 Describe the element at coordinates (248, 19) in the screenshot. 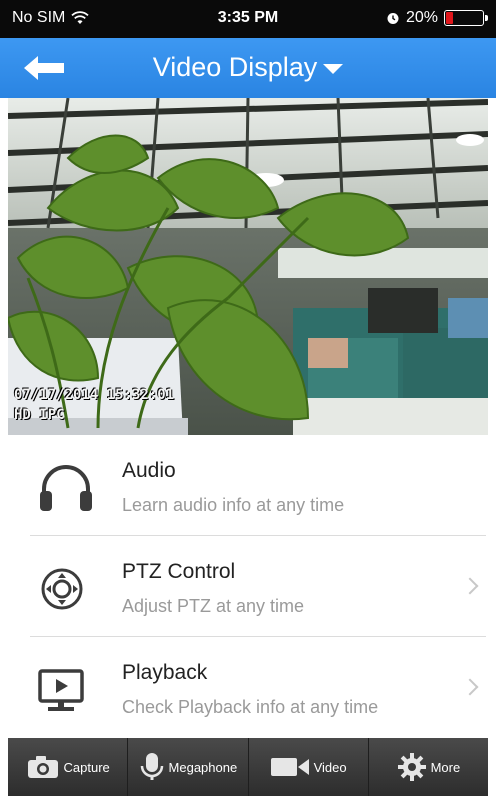

I see `status-bar: No SIM 3:35 PM 20%` at that location.